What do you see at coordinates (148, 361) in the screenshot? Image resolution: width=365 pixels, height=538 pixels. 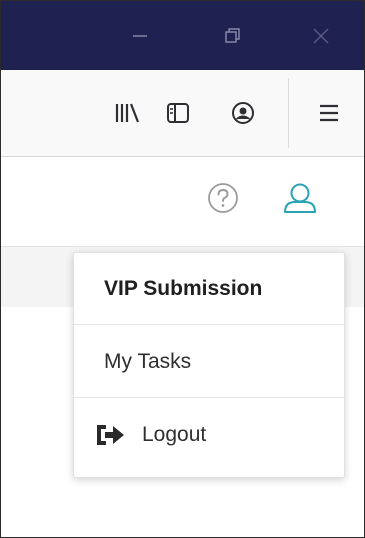 I see `menu-item-label: My Tasks` at bounding box center [148, 361].